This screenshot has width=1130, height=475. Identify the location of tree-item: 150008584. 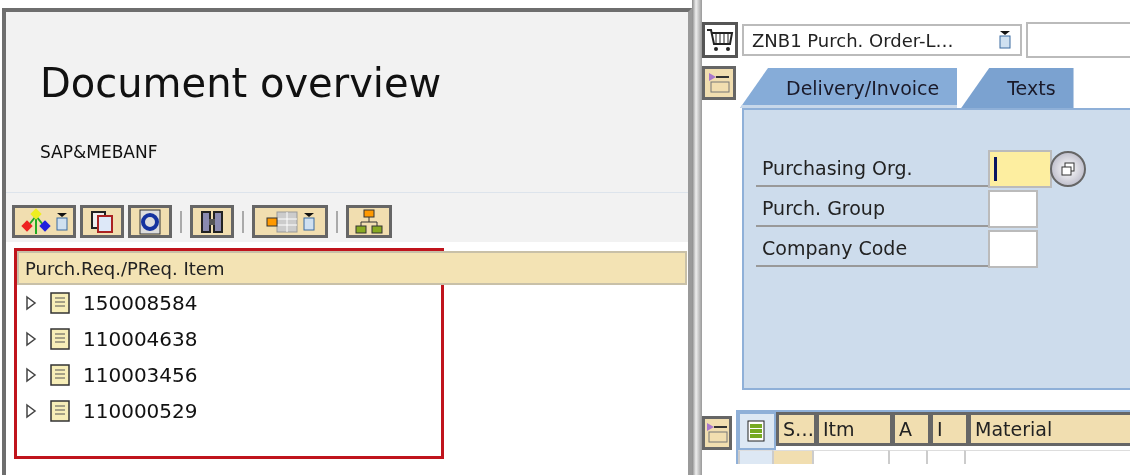
(140, 303).